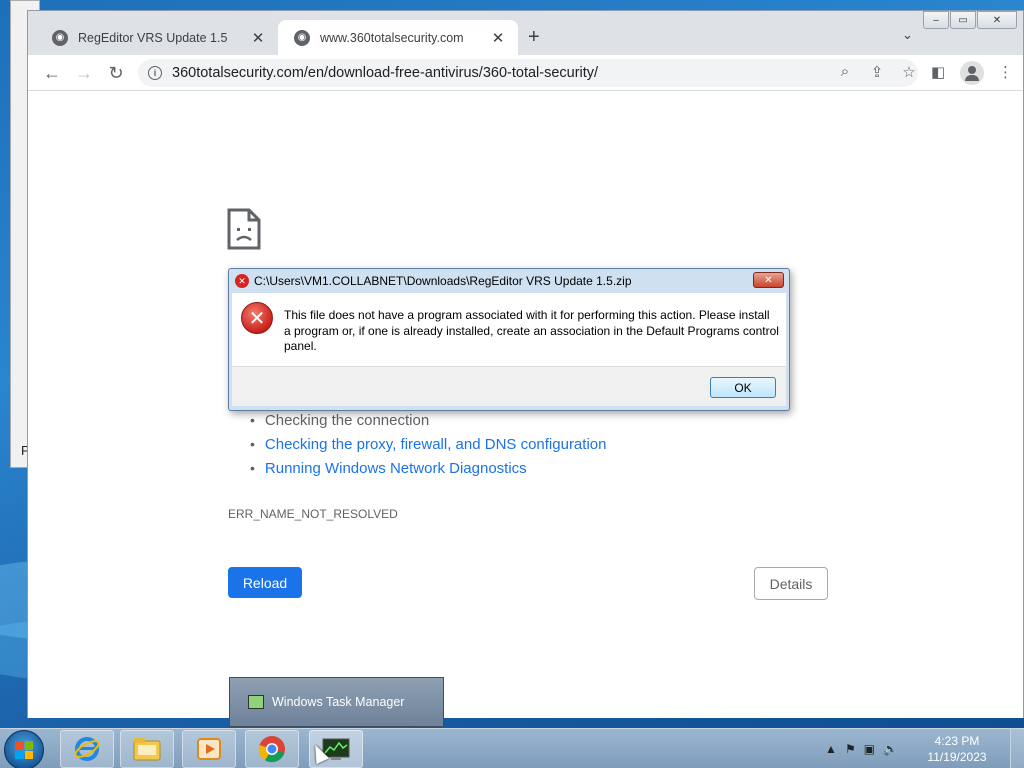  I want to click on reload-icon: ↻, so click(116, 73).